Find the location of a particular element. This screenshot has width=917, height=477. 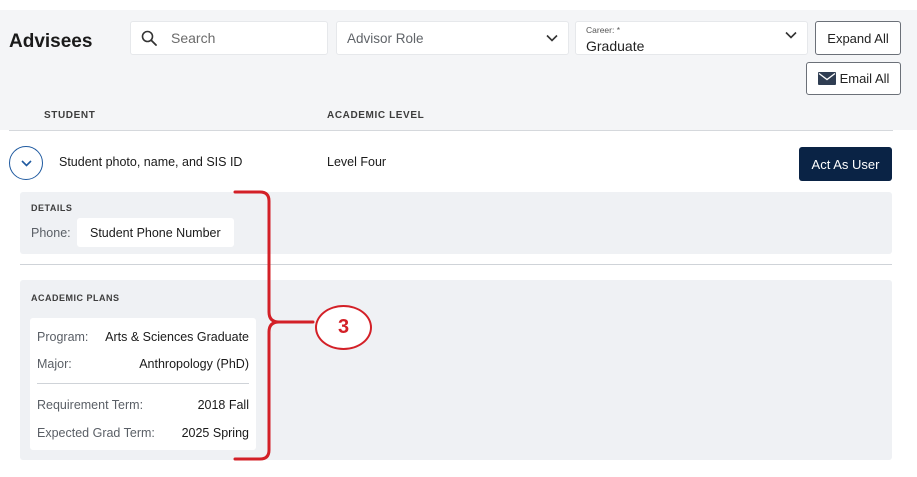

career-select: Career: * Graduate is located at coordinates (691, 38).